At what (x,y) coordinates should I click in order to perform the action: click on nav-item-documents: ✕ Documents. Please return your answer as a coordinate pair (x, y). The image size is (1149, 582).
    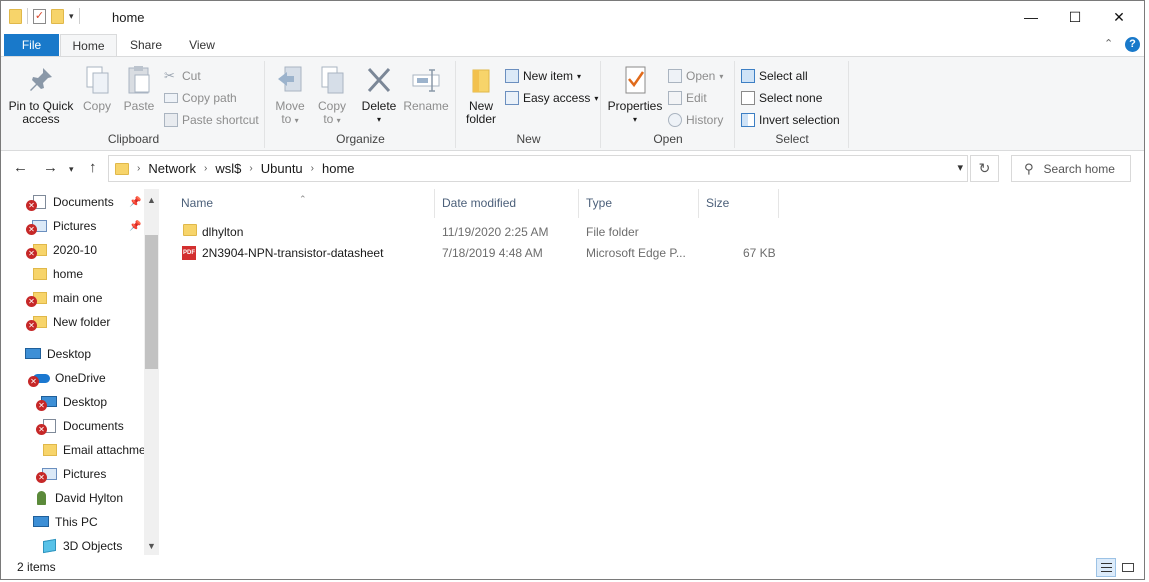
    Looking at the image, I should click on (70, 202).